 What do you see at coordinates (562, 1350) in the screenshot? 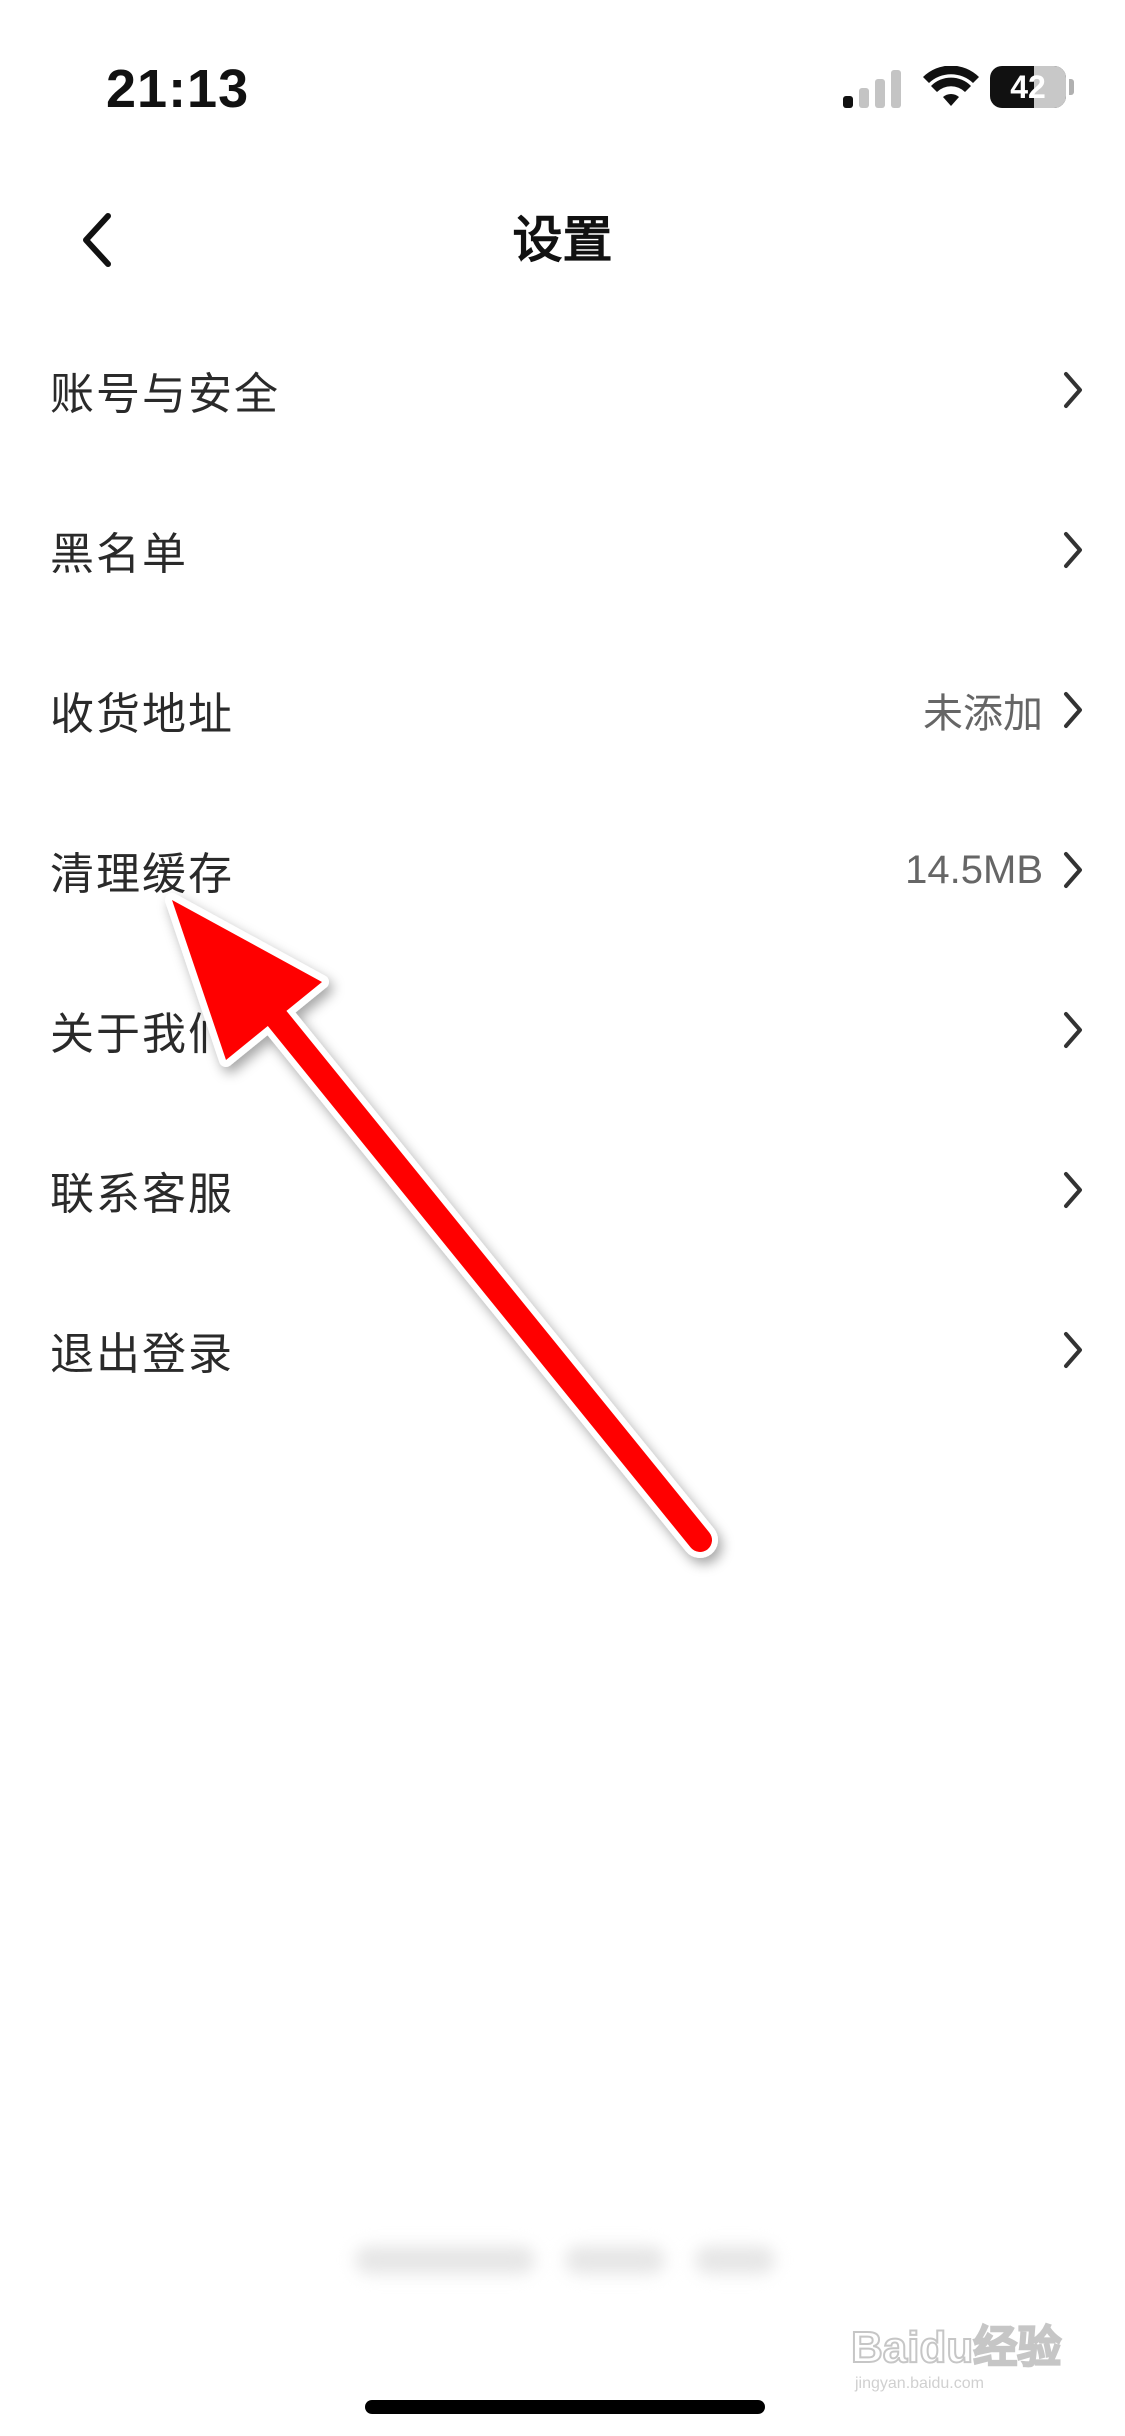
I see `settings-item-logout: 退出登录` at bounding box center [562, 1350].